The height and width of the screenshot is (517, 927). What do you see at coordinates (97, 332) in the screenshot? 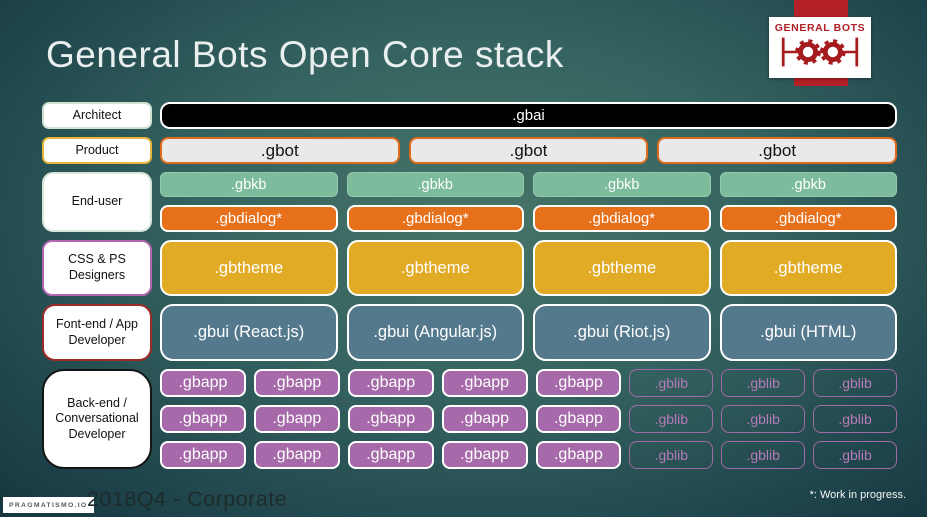
I see `row-label-frontend-developer: Font-end / App Developer` at bounding box center [97, 332].